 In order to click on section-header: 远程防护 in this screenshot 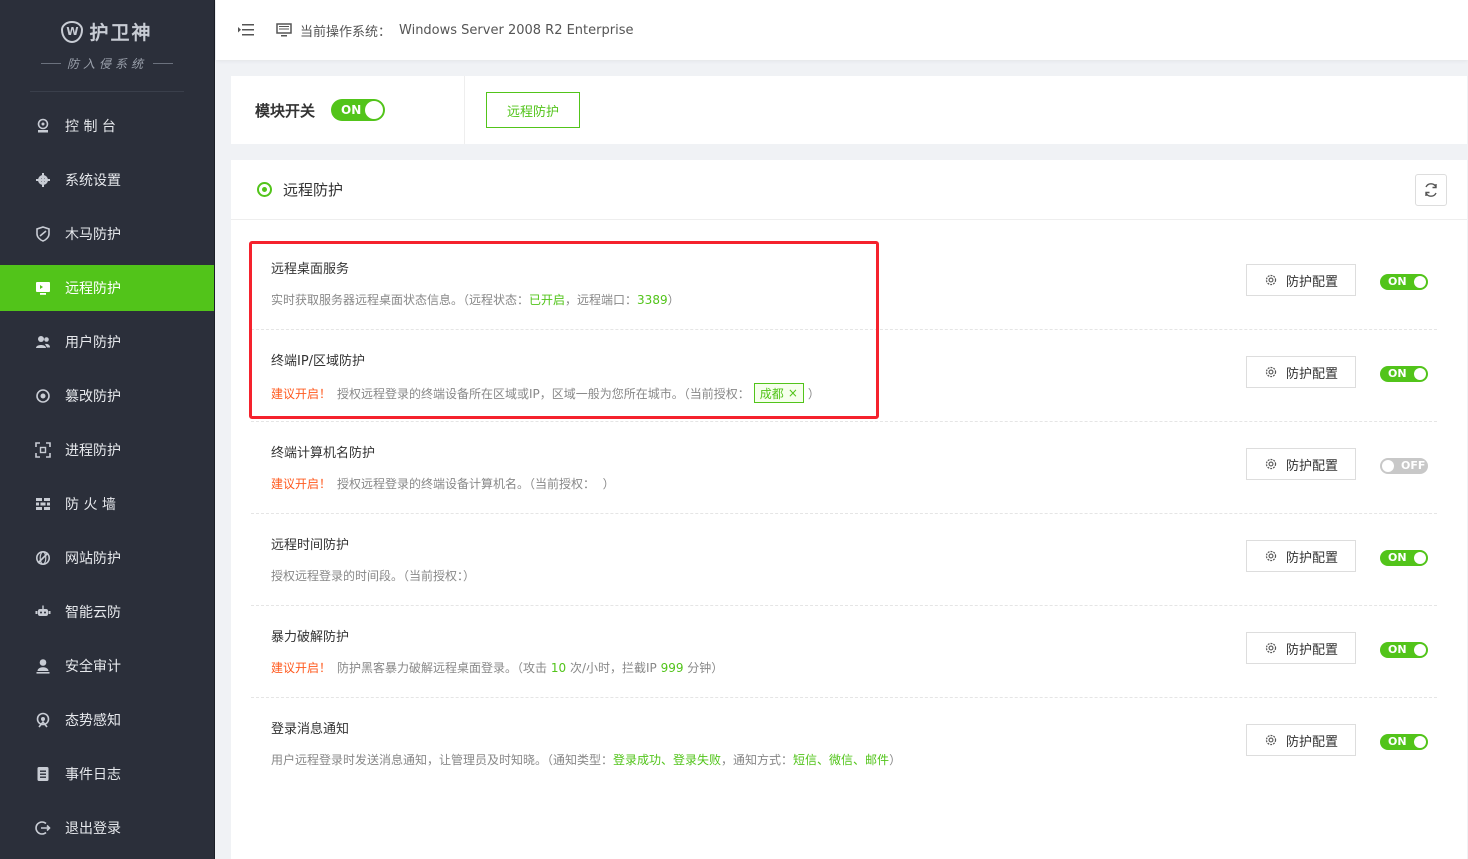, I will do `click(849, 190)`.